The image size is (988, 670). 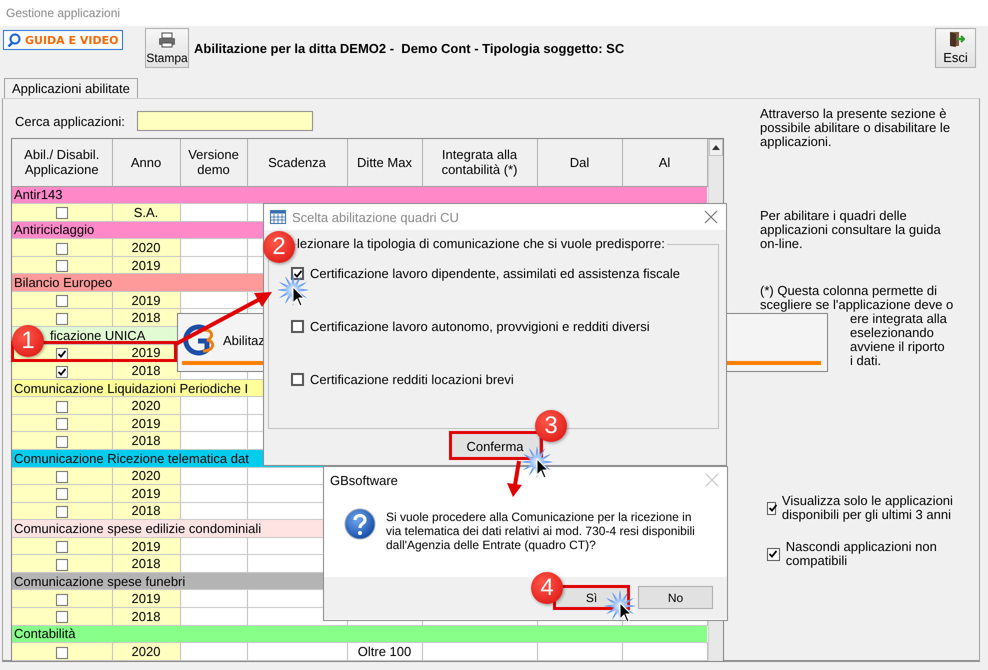 I want to click on close-icon, so click(x=711, y=217).